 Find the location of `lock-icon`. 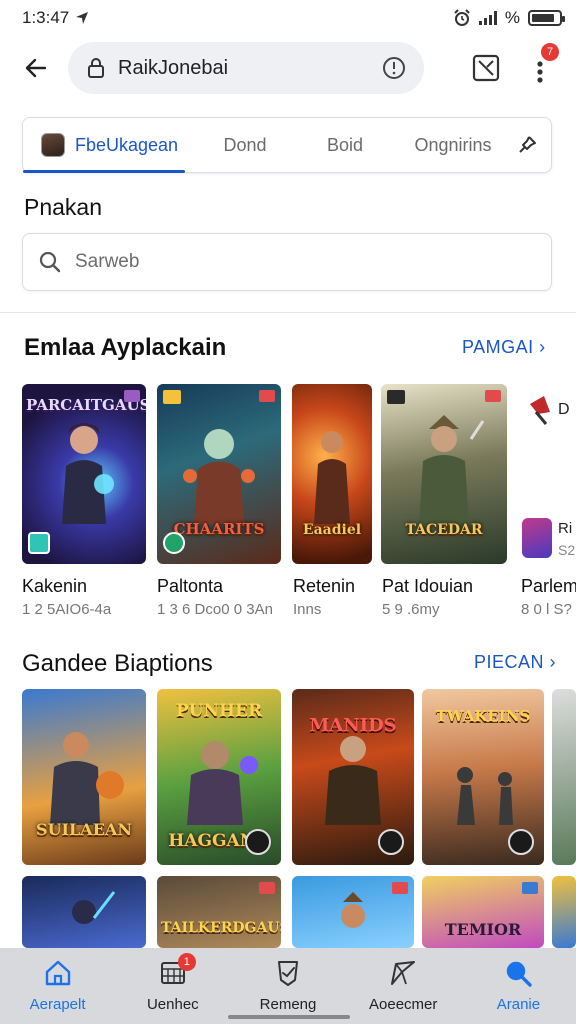

lock-icon is located at coordinates (96, 68).